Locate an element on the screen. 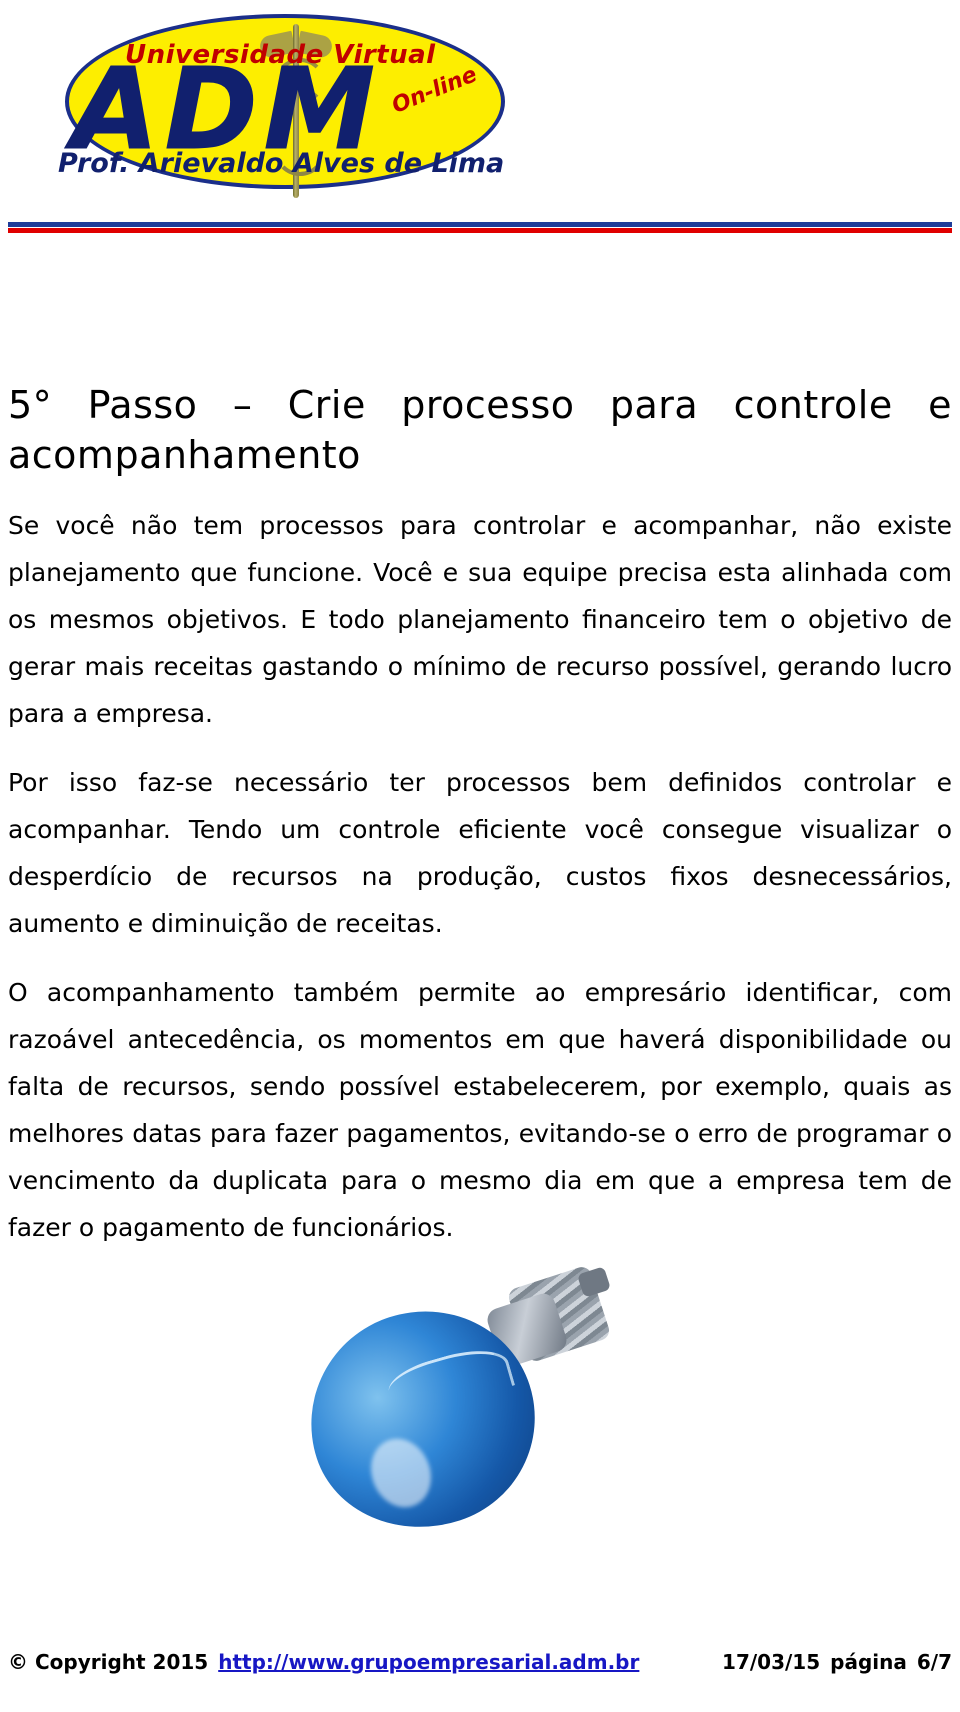 The width and height of the screenshot is (960, 1712). page-title-line-2: acompanhamento is located at coordinates (184, 455).